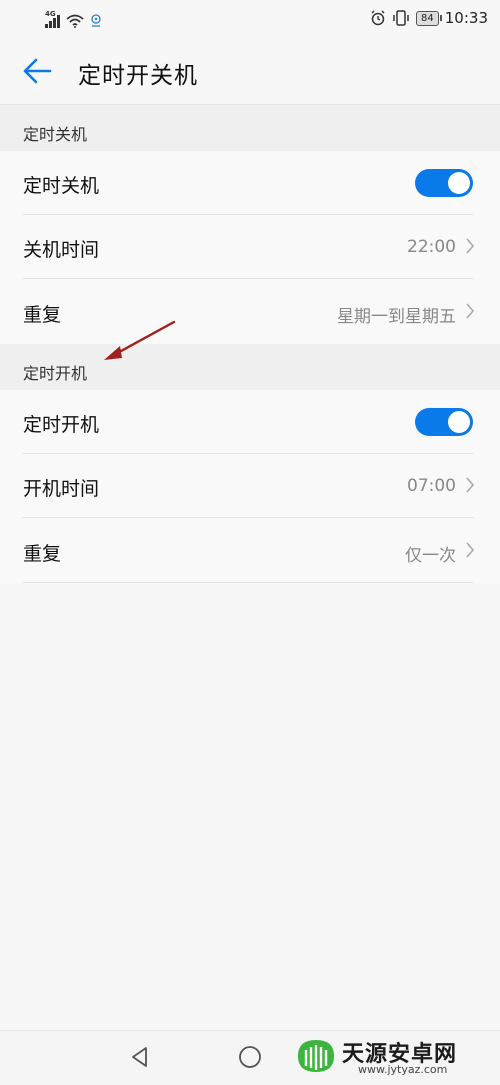 This screenshot has height=1085, width=500. What do you see at coordinates (444, 422) in the screenshot?
I see `startup-toggle` at bounding box center [444, 422].